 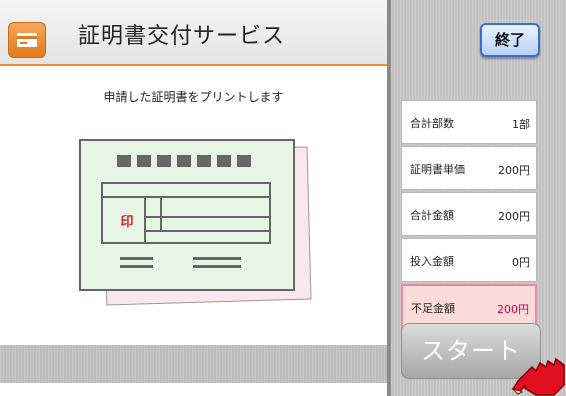 I want to click on row-value: 0円, so click(x=521, y=262).